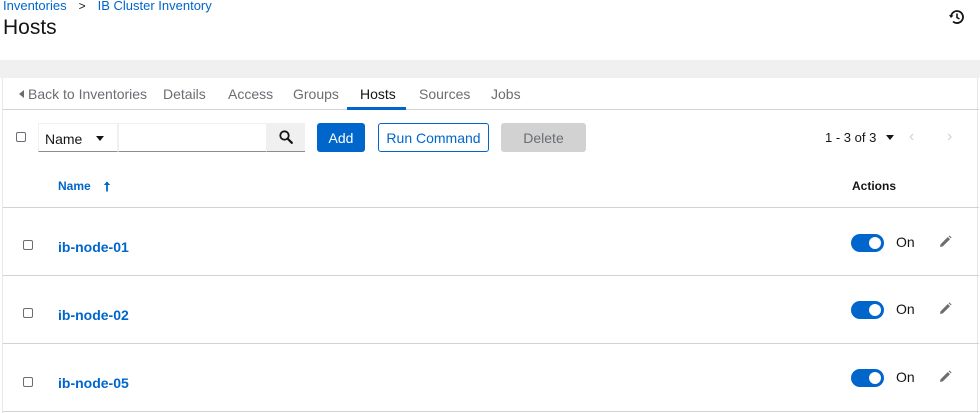 The width and height of the screenshot is (980, 413). What do you see at coordinates (316, 94) in the screenshot?
I see `tab-groups: Groups` at bounding box center [316, 94].